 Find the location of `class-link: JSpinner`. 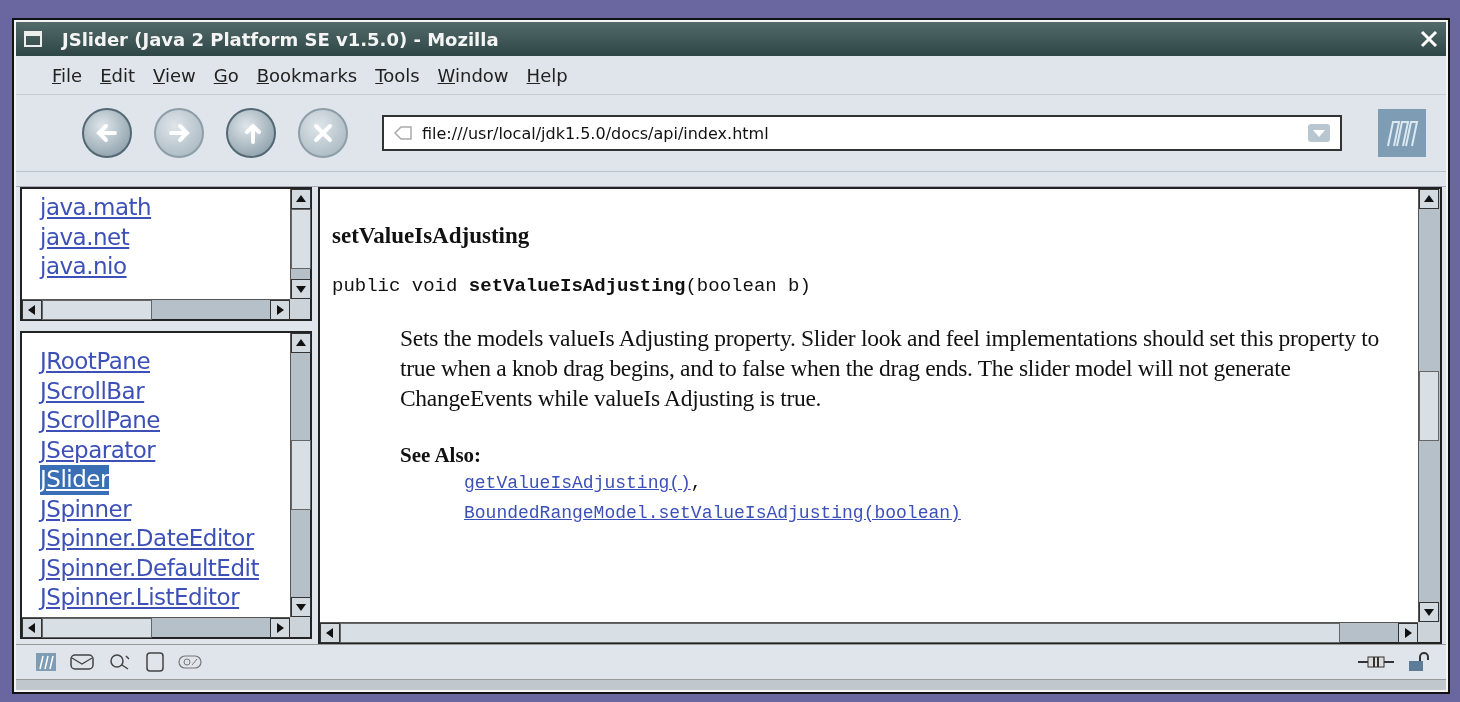

class-link: JSpinner is located at coordinates (86, 509).